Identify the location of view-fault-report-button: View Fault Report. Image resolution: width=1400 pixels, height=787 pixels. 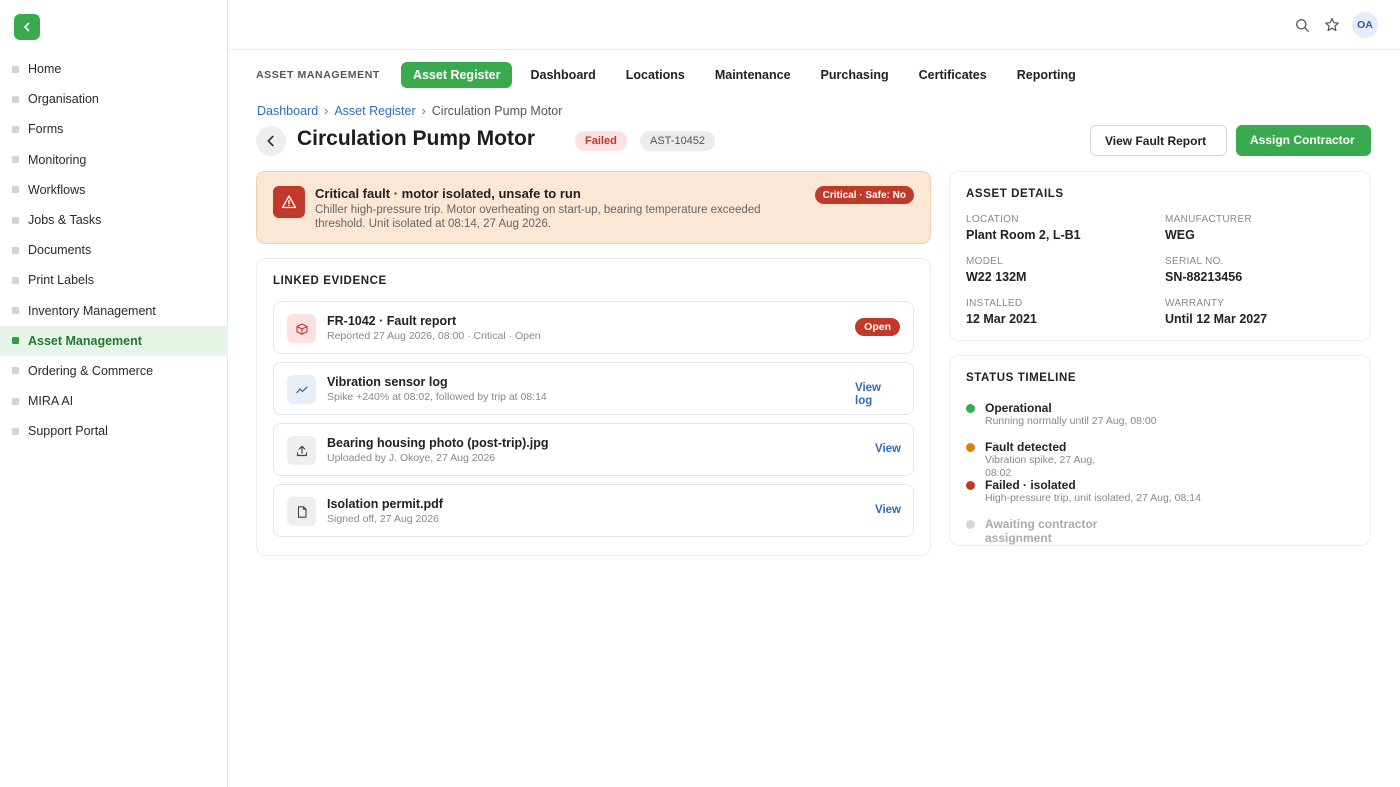
(1158, 140).